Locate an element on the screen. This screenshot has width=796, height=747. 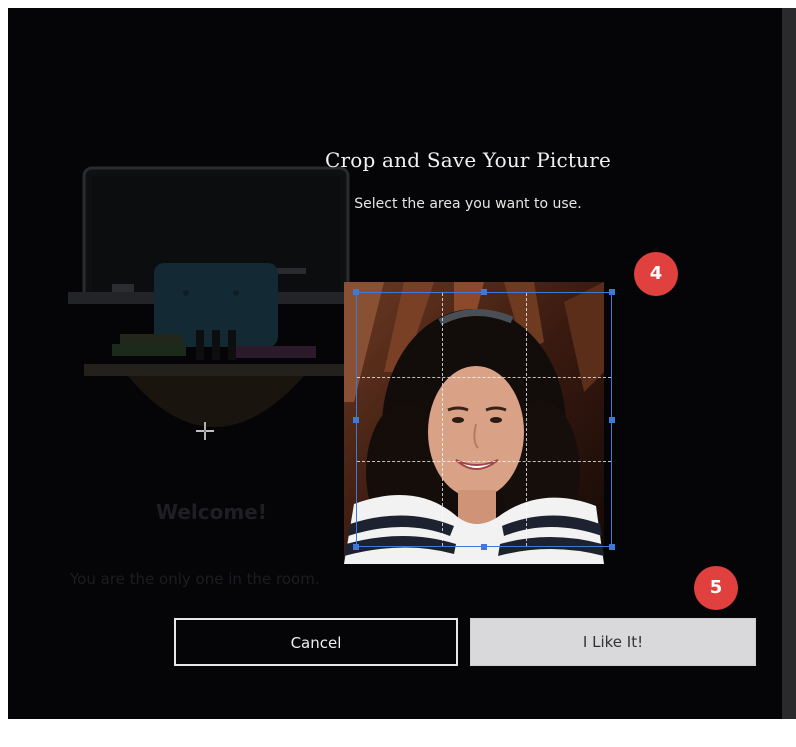
welcome-heading: Welcome! is located at coordinates (211, 512).